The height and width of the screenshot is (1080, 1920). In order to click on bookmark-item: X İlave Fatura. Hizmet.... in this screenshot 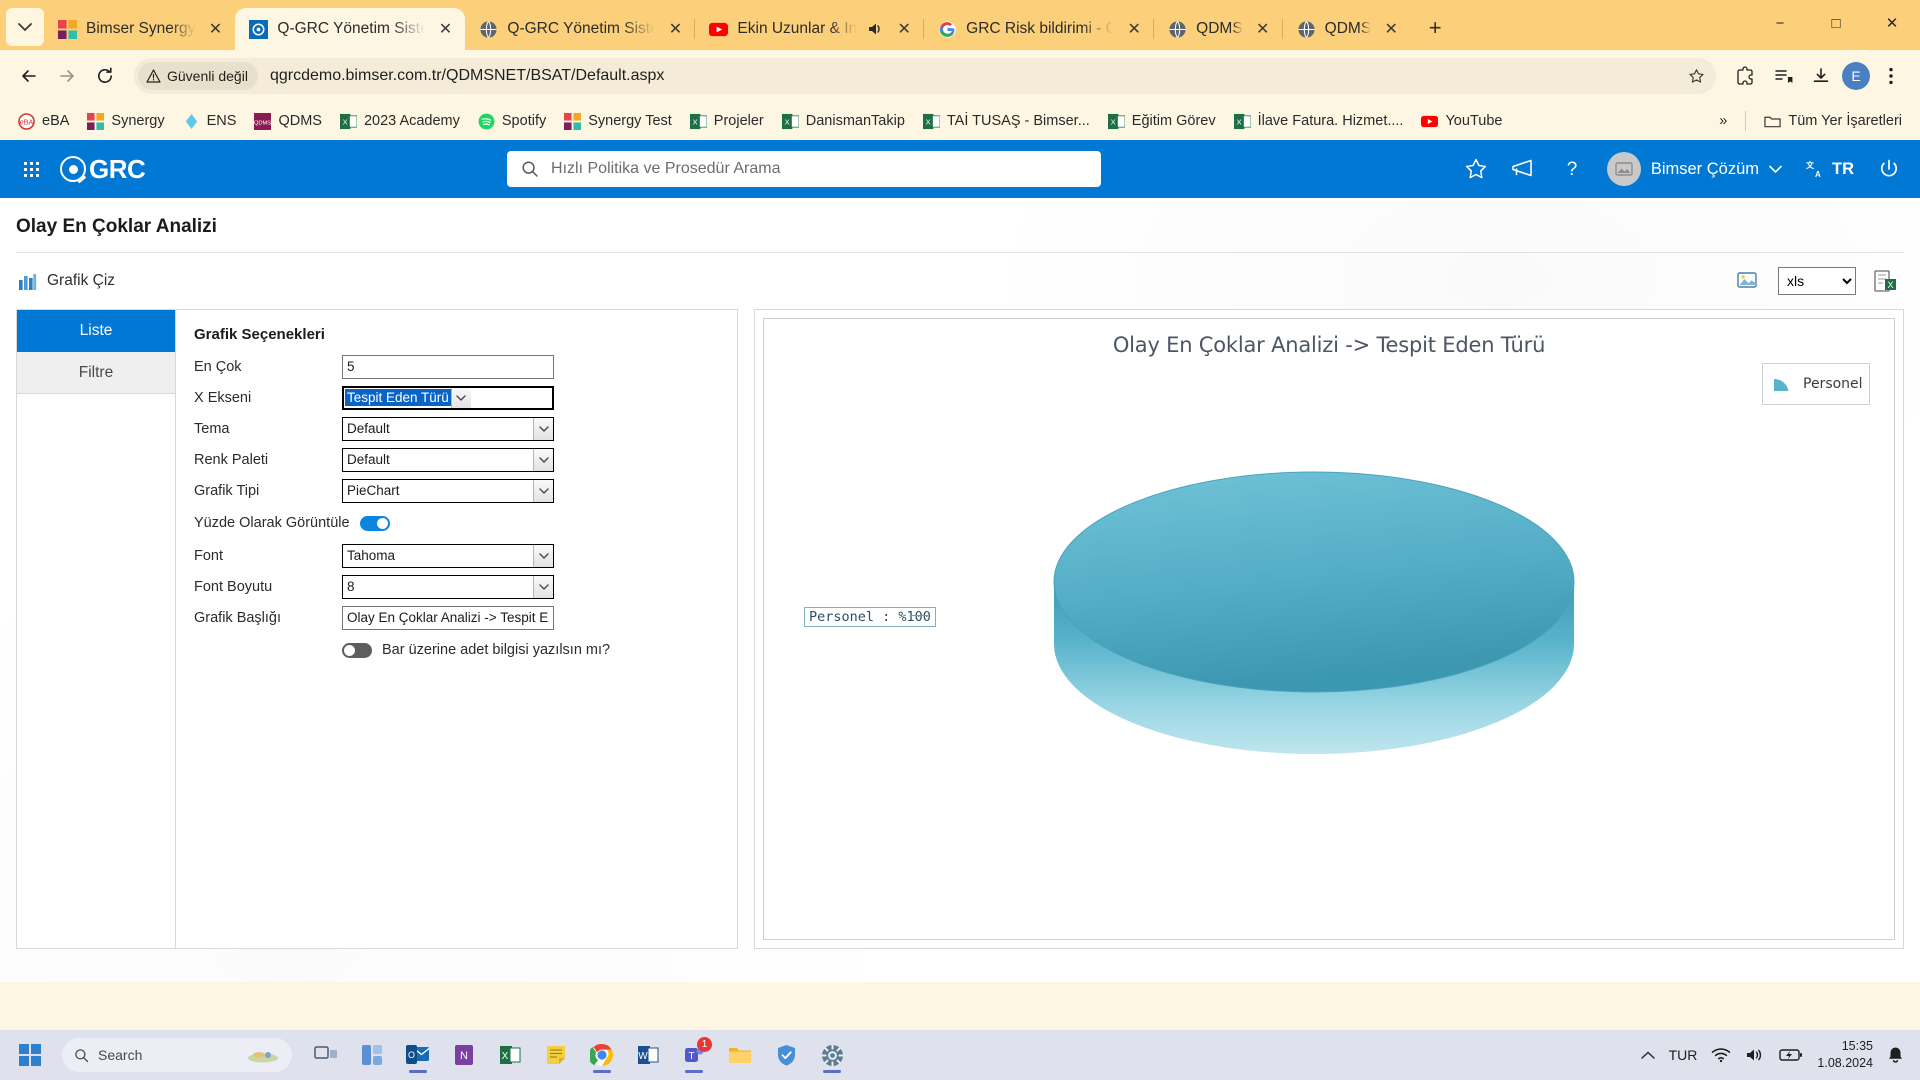, I will do `click(1319, 121)`.